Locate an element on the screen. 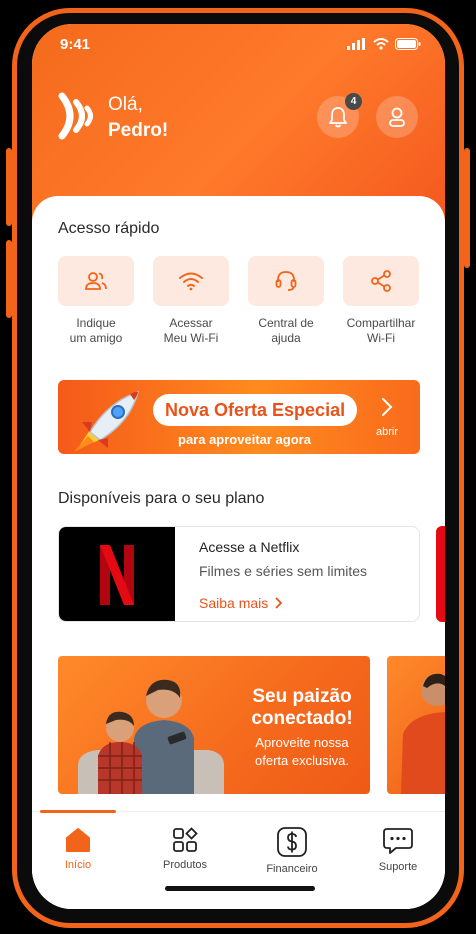  person-illustration is located at coordinates (423, 733).